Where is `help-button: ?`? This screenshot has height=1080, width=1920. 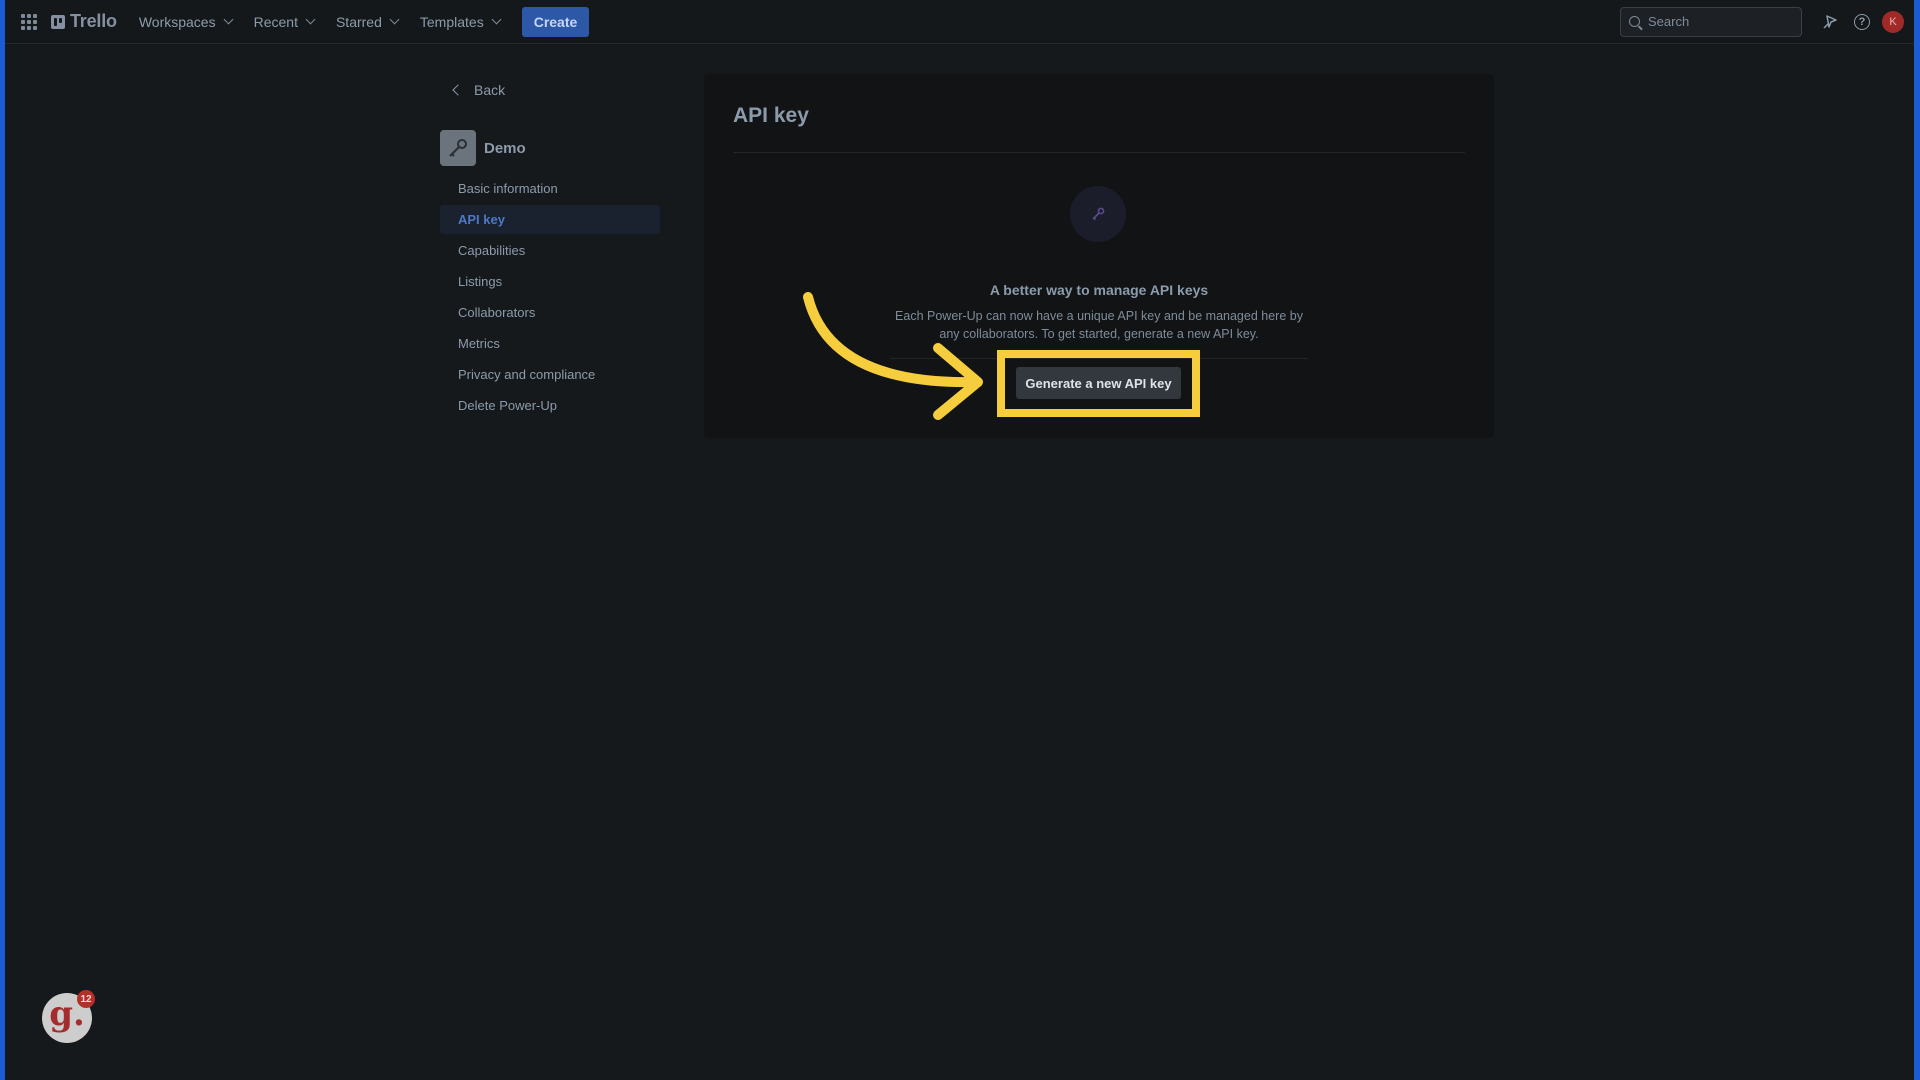 help-button: ? is located at coordinates (1862, 22).